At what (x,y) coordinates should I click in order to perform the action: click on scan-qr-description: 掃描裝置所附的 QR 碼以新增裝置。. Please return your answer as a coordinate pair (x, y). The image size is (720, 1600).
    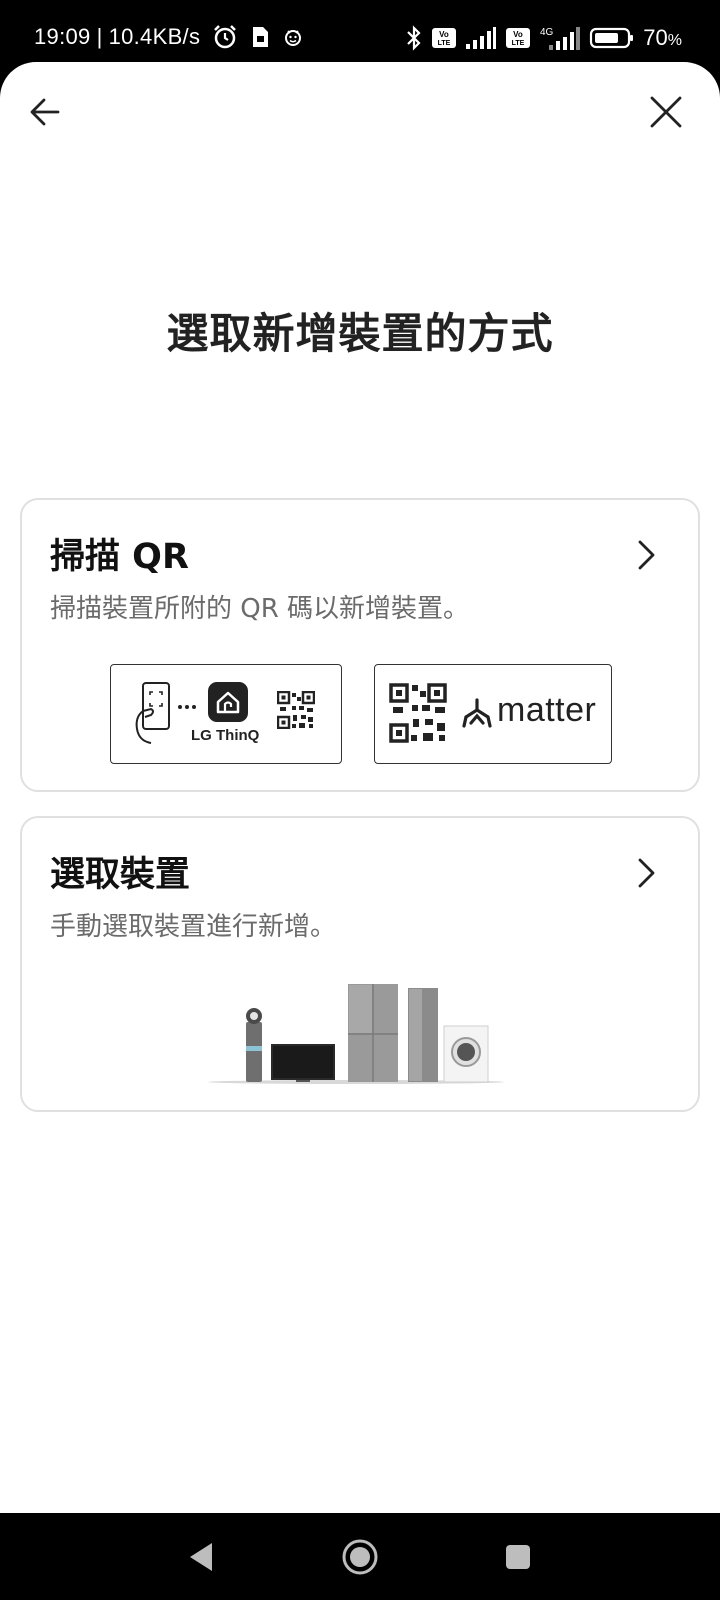
    Looking at the image, I should click on (260, 609).